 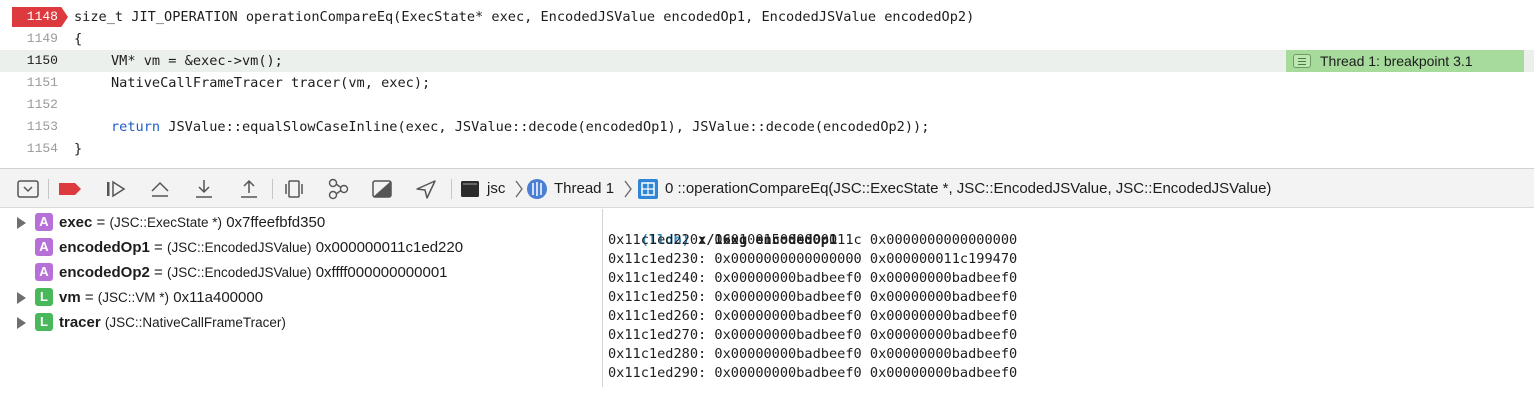 I want to click on variable-text: vm = (JSC::VM *) 0x11a400000, so click(x=161, y=297).